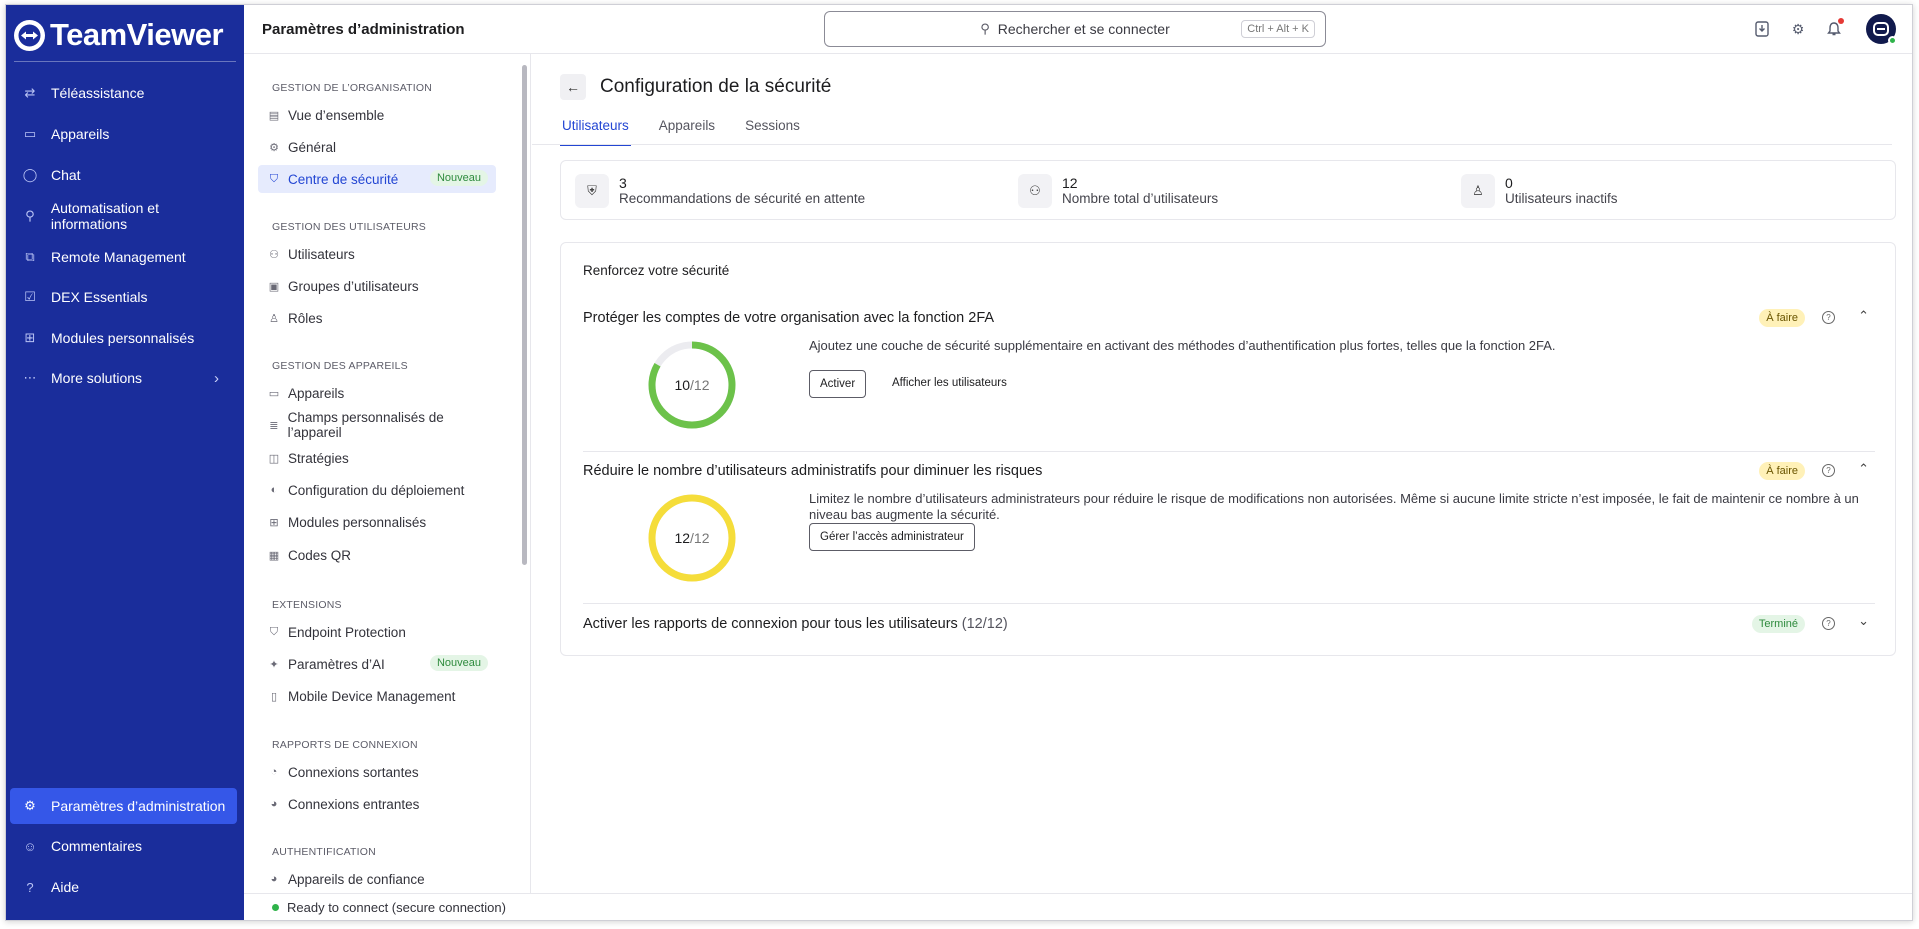 Image resolution: width=1919 pixels, height=929 pixels. Describe the element at coordinates (274, 879) in the screenshot. I see `trusted-device-icon: ◕` at that location.